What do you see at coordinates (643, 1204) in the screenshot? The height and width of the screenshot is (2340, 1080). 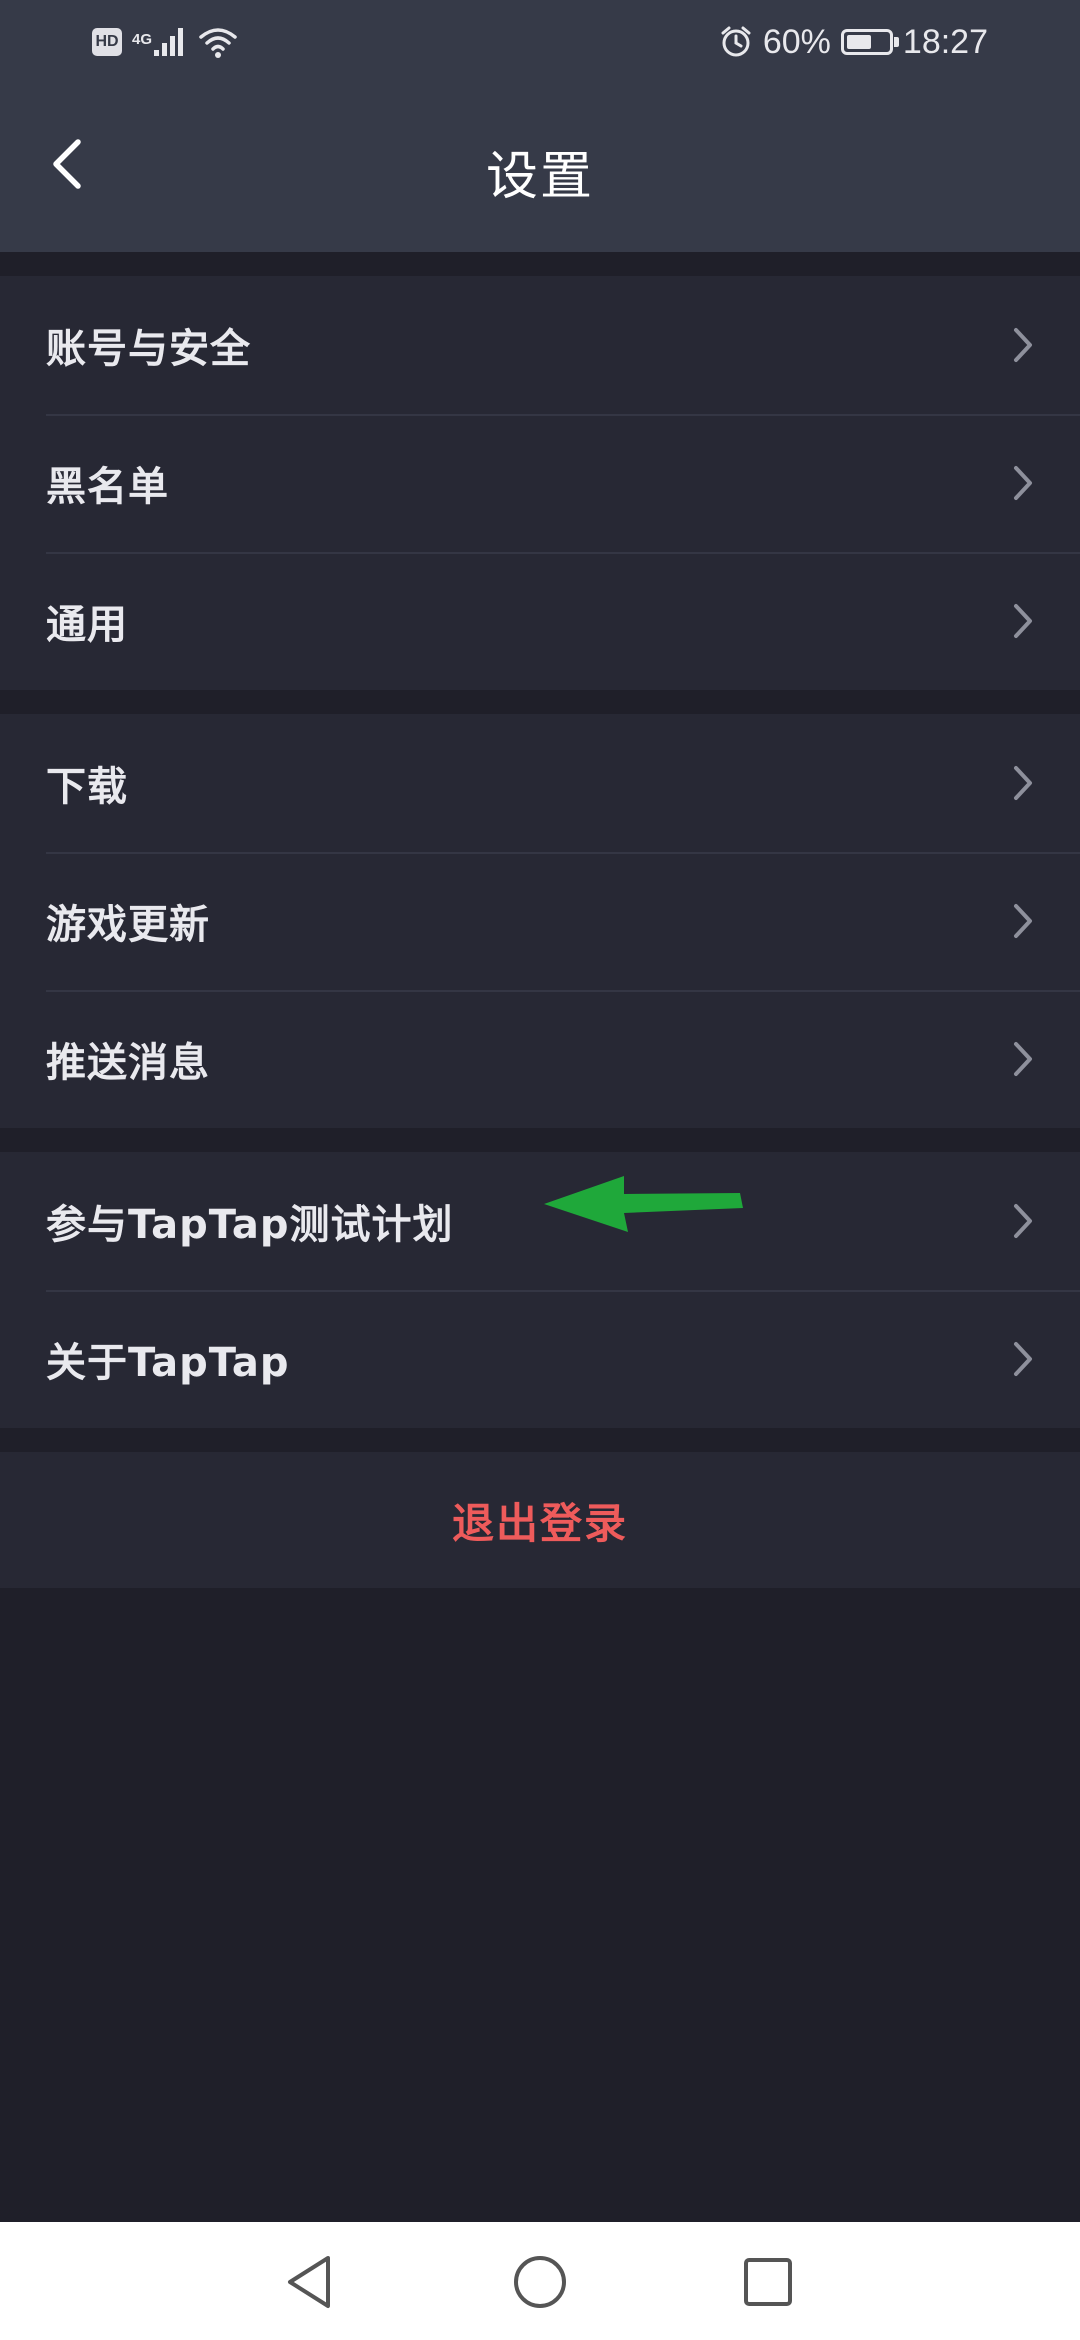 I see `arrow-left-icon` at bounding box center [643, 1204].